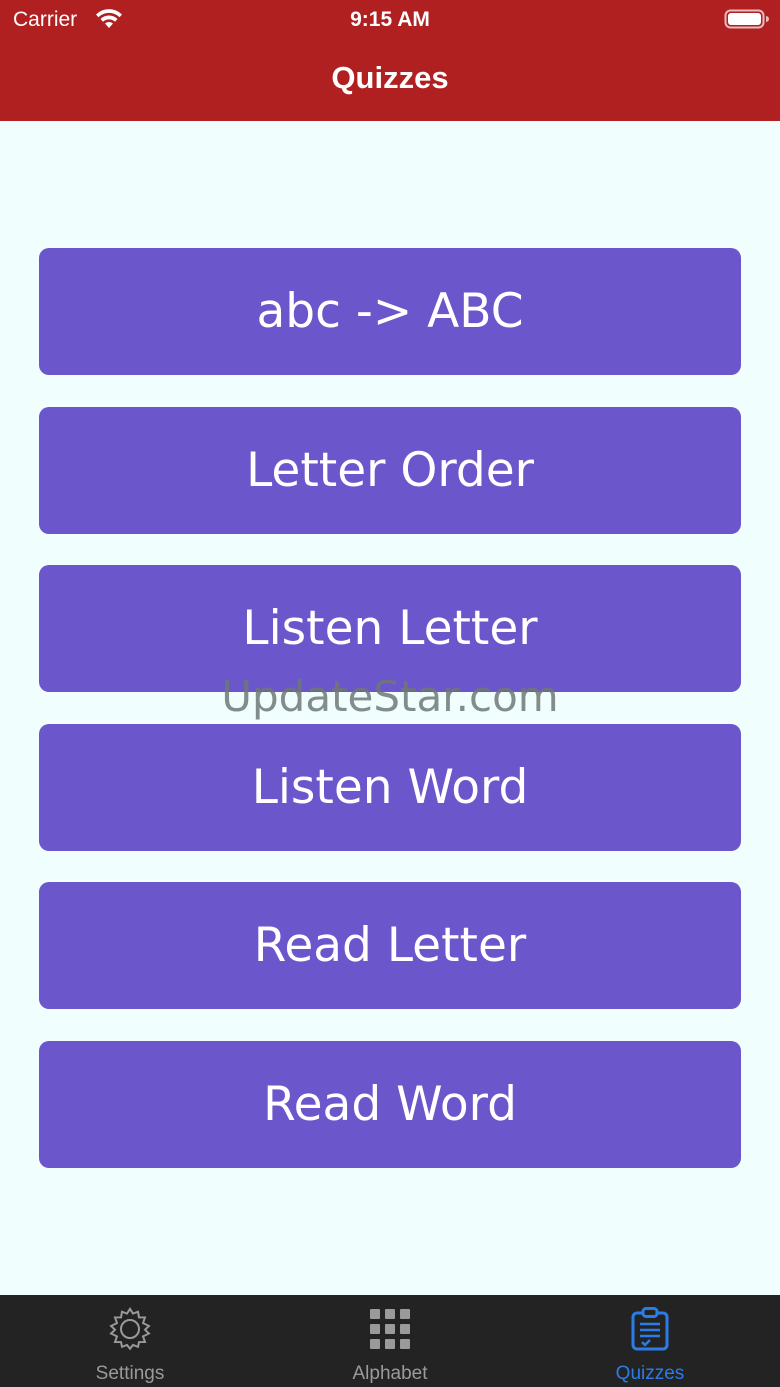  What do you see at coordinates (390, 1329) in the screenshot?
I see `grid-icon` at bounding box center [390, 1329].